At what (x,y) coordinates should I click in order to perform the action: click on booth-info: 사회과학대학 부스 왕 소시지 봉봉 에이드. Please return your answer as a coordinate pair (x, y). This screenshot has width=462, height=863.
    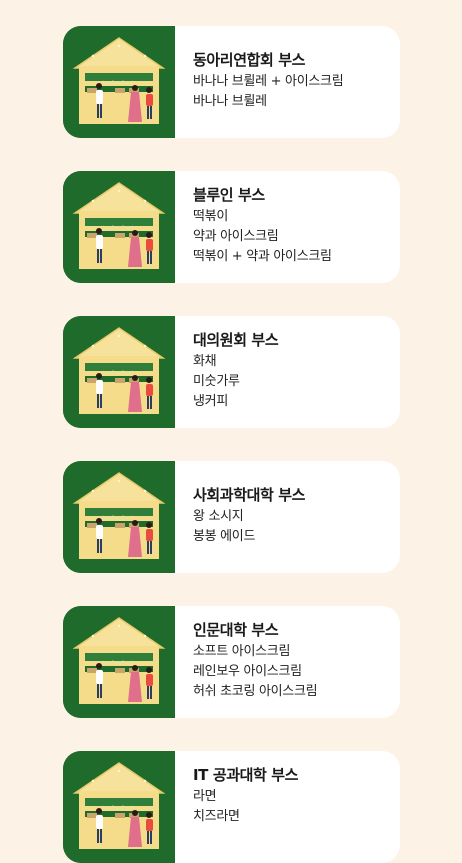
    Looking at the image, I should click on (240, 517).